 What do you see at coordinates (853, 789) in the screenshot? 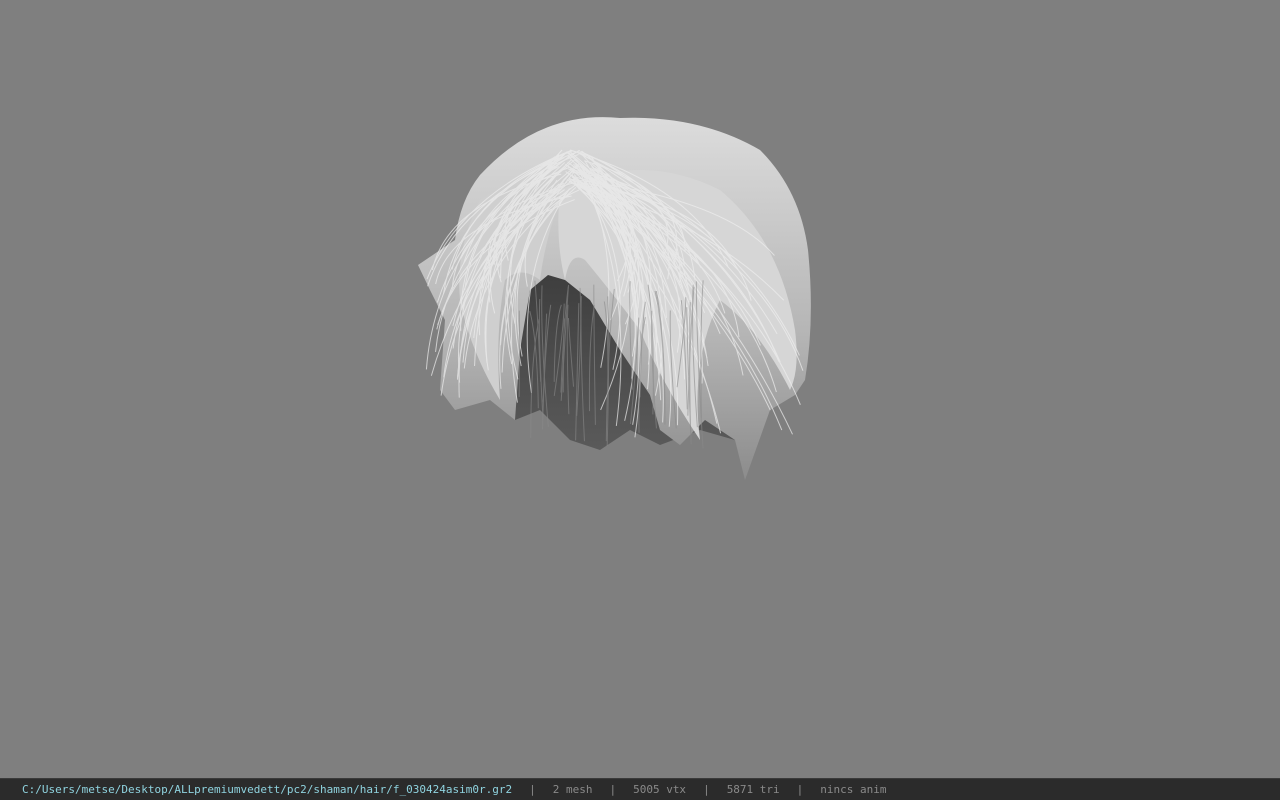
I see `animation-status: nincs anim` at bounding box center [853, 789].